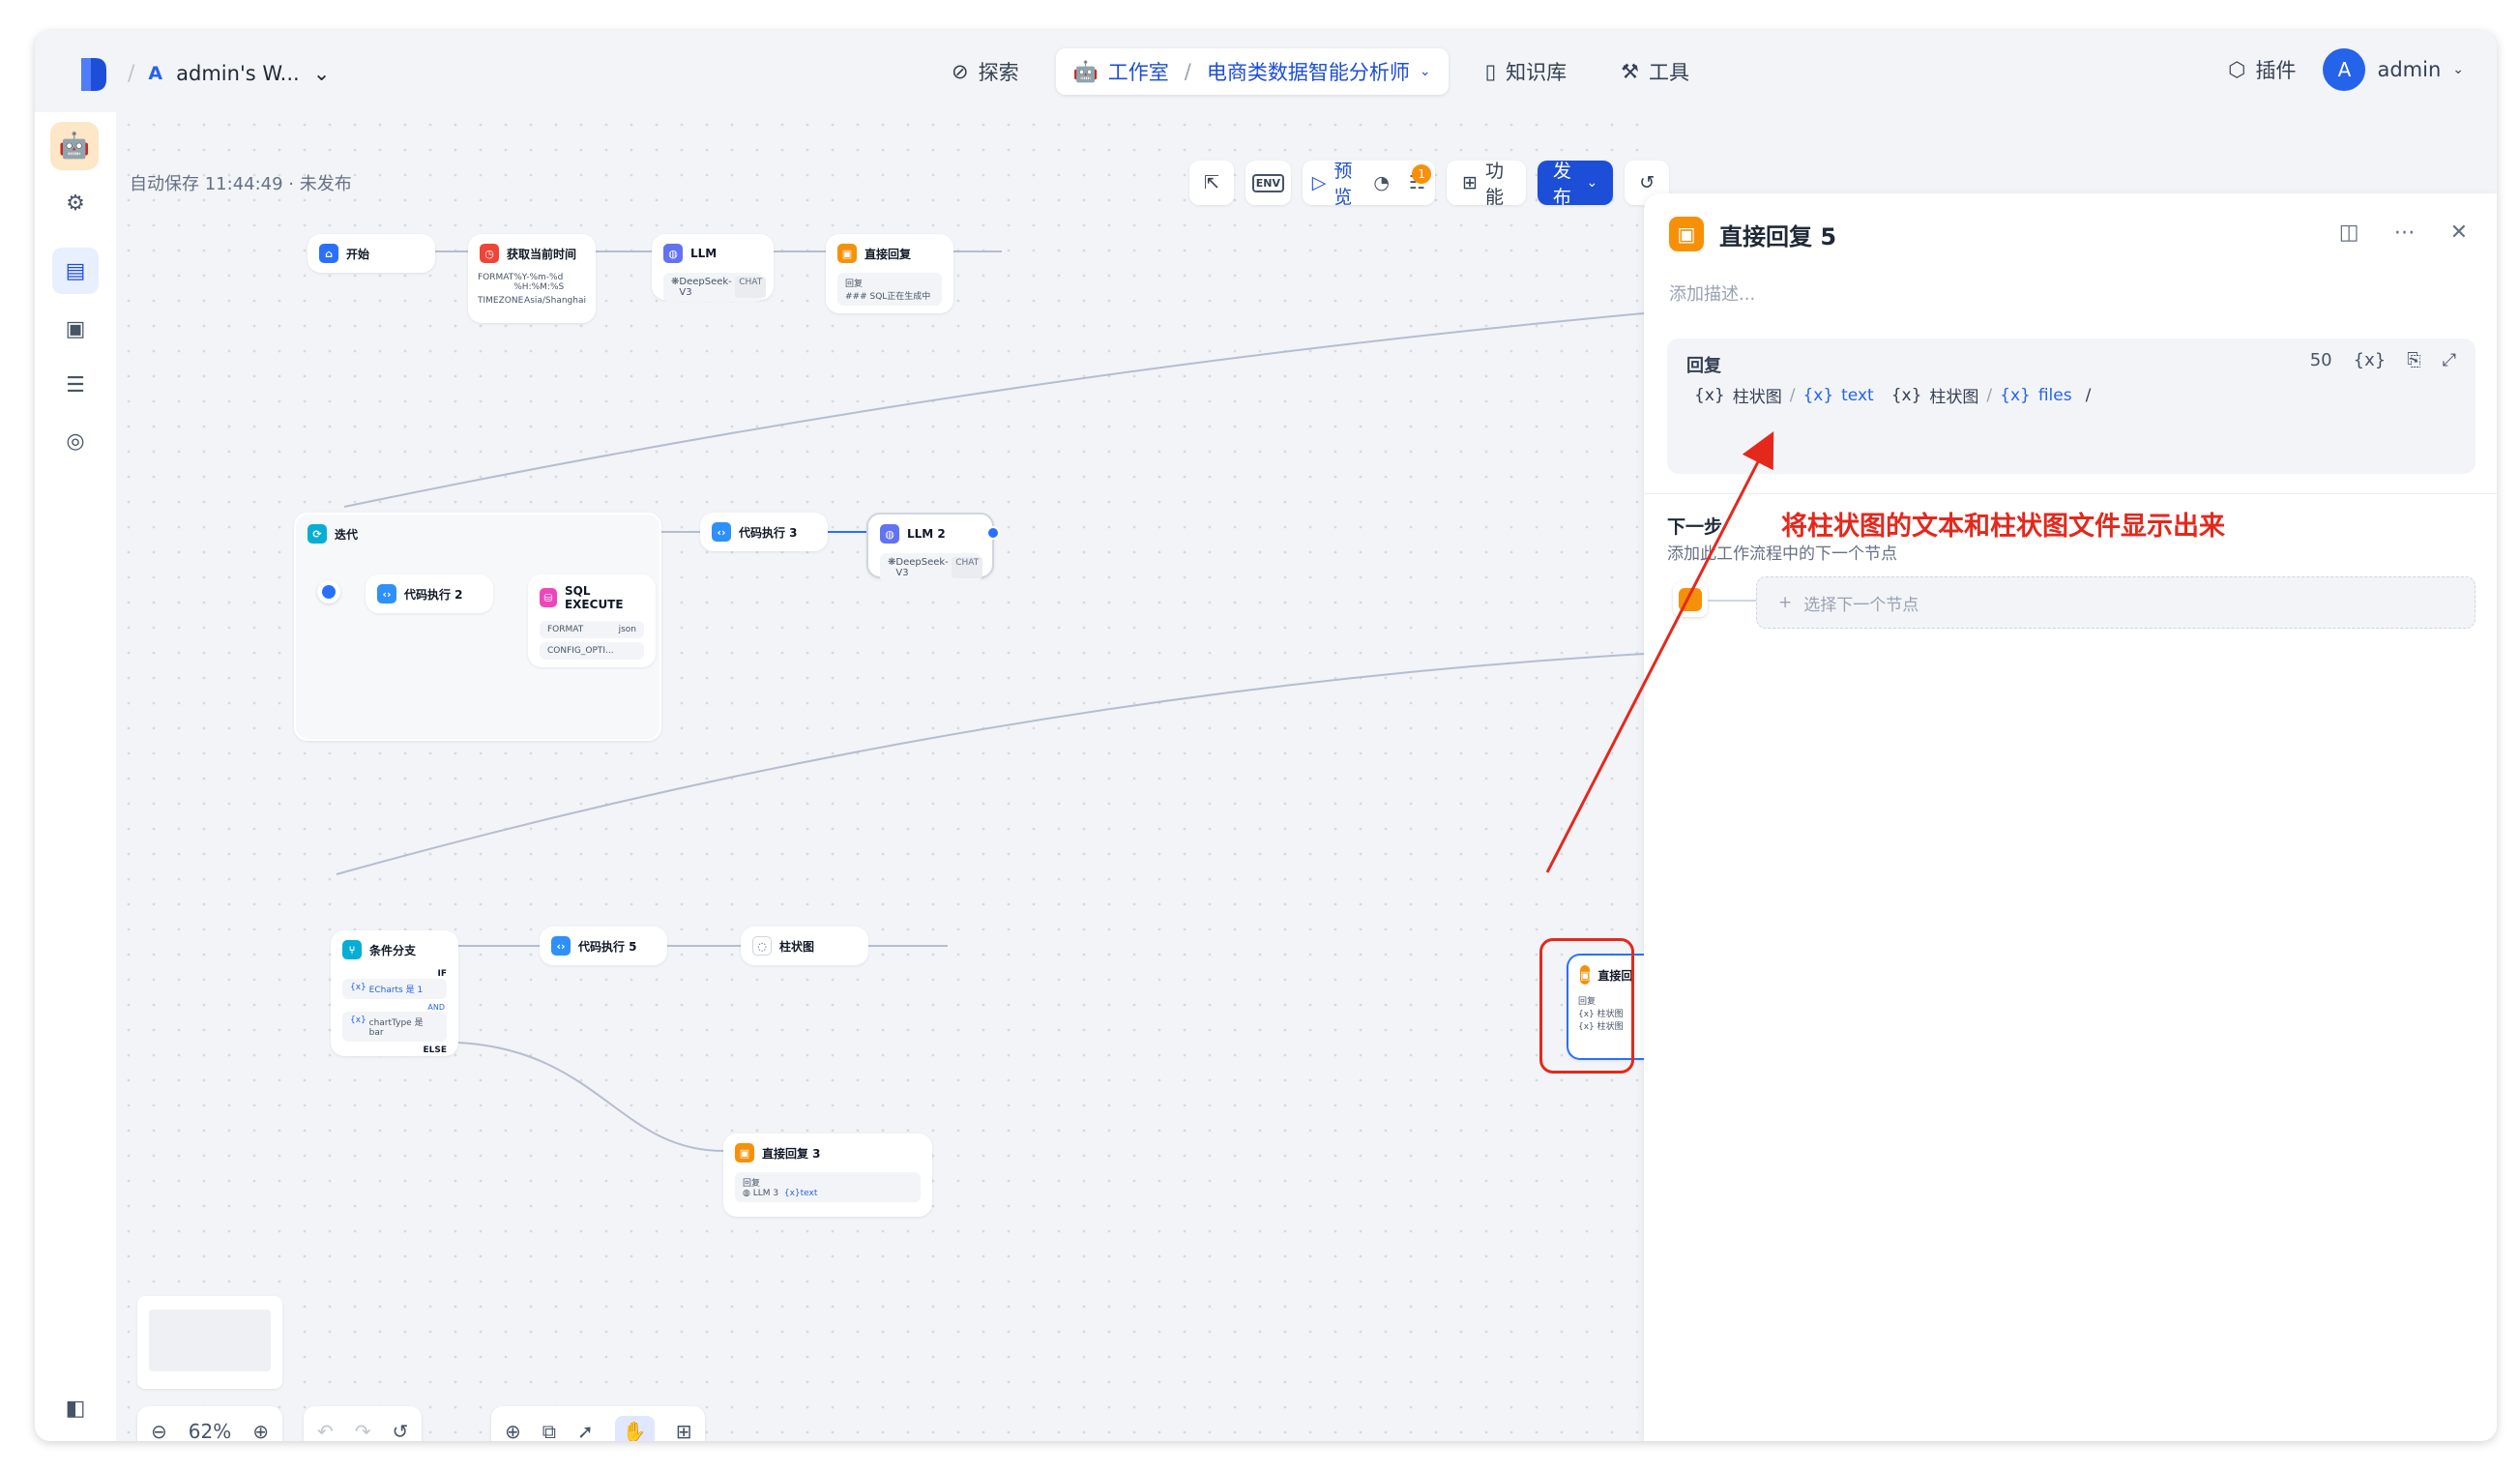  I want to click on app-icon: 🤖, so click(74, 146).